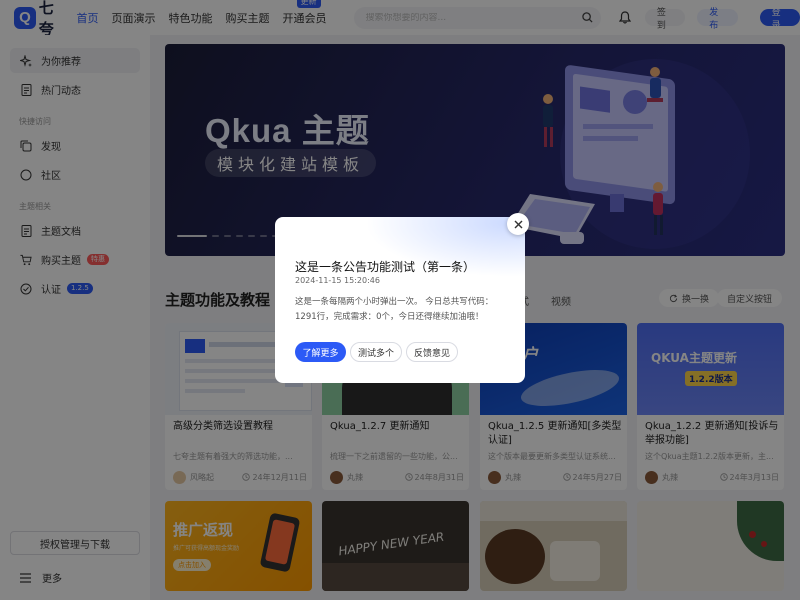 This screenshot has width=800, height=600. I want to click on modal-time: 2024-11-15 15:20:46, so click(337, 280).